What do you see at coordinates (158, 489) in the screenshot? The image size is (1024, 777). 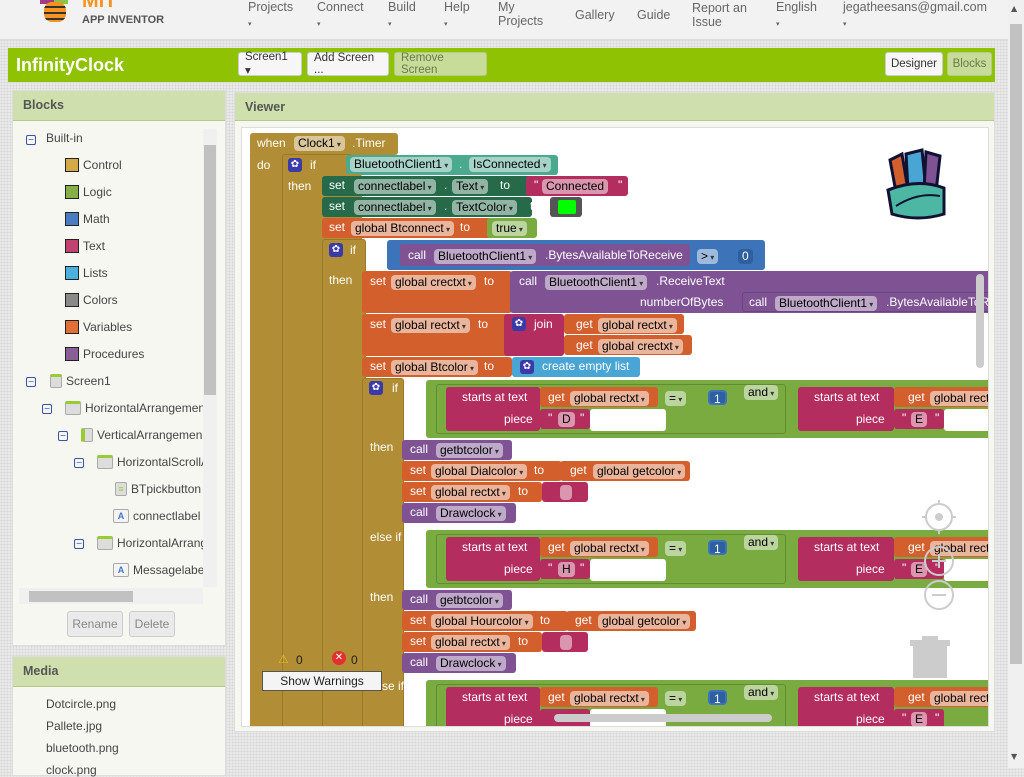 I see `tree-component: ≡ BTpickbutton` at bounding box center [158, 489].